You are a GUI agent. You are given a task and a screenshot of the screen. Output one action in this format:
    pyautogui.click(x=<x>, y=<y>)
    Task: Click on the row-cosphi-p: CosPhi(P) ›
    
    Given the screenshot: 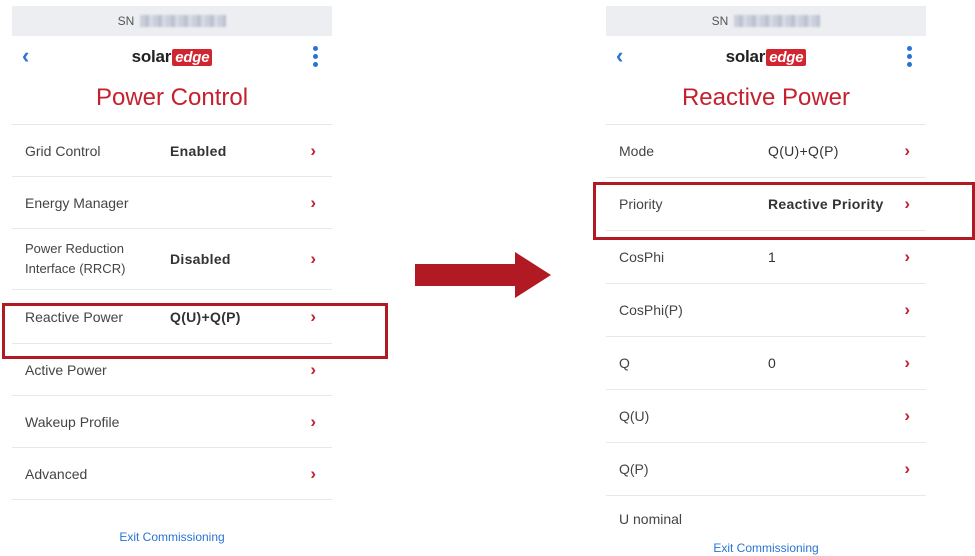 What is the action you would take?
    pyautogui.click(x=766, y=310)
    